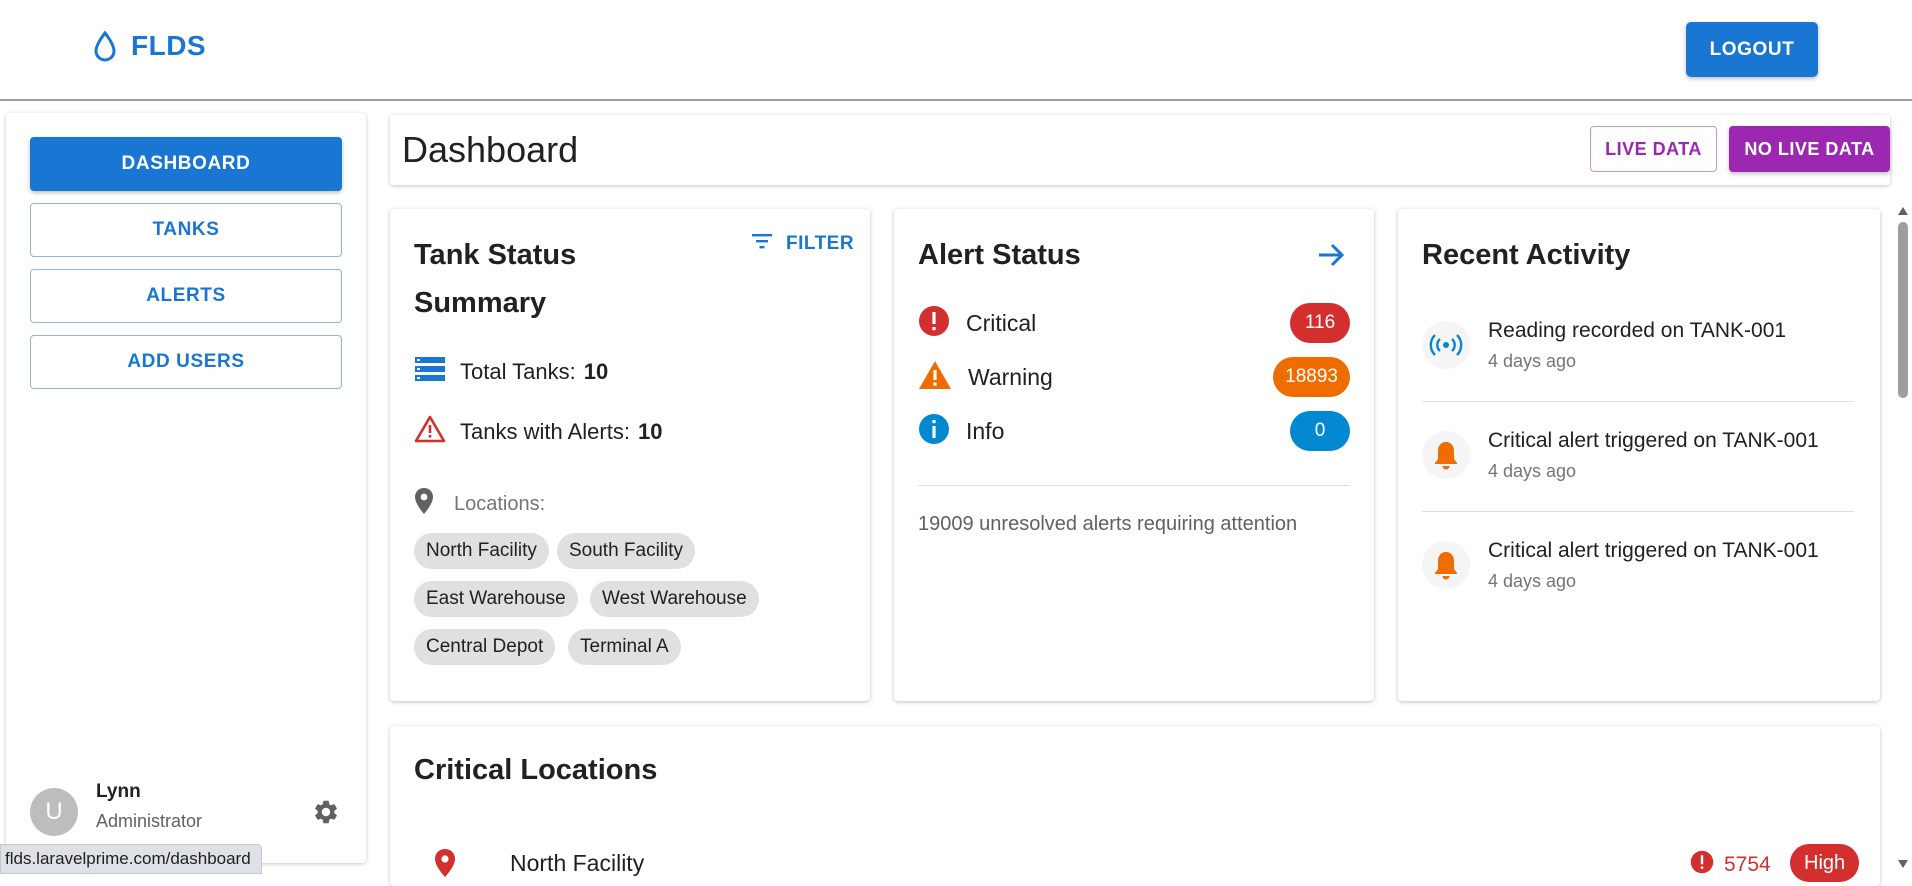 The height and width of the screenshot is (886, 1912). Describe the element at coordinates (985, 430) in the screenshot. I see `alert-label: Info` at that location.